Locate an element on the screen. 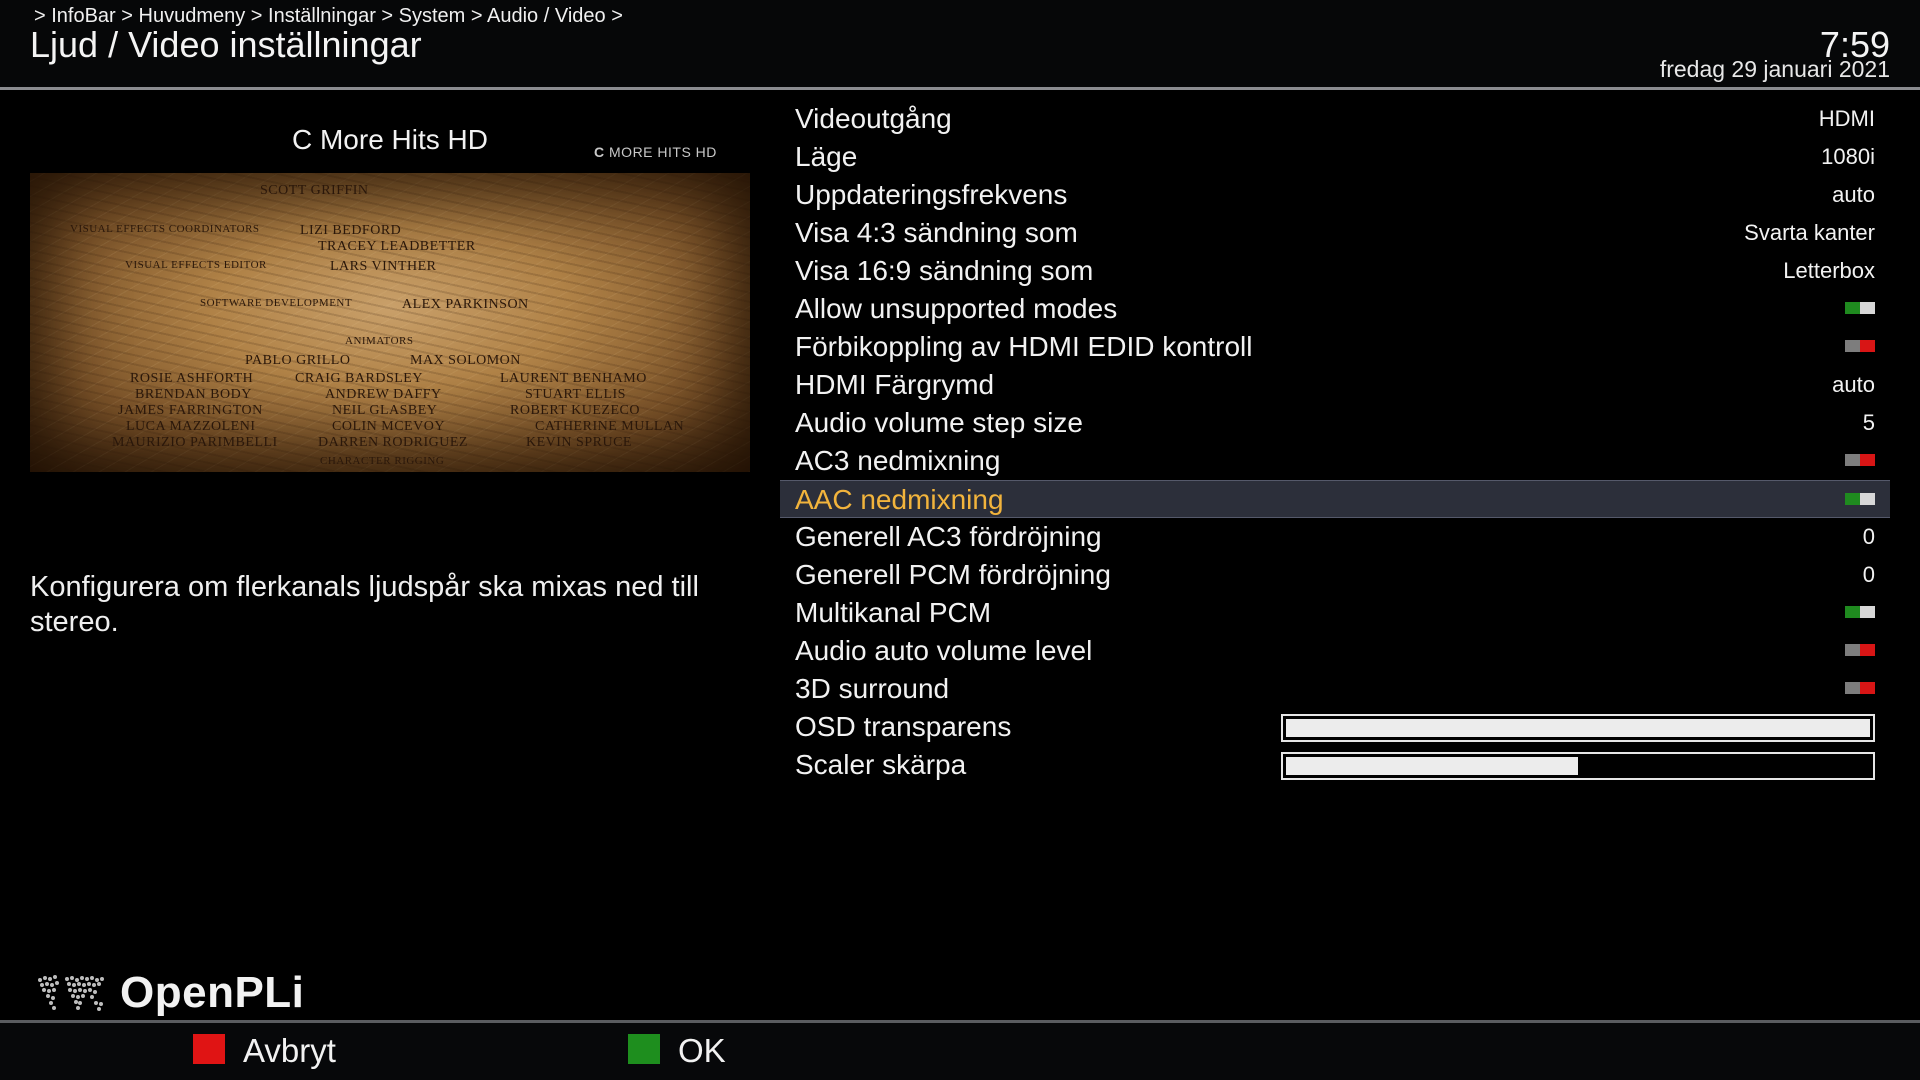 The width and height of the screenshot is (1920, 1080). credit-text: Tracey Leadbetter is located at coordinates (397, 246).